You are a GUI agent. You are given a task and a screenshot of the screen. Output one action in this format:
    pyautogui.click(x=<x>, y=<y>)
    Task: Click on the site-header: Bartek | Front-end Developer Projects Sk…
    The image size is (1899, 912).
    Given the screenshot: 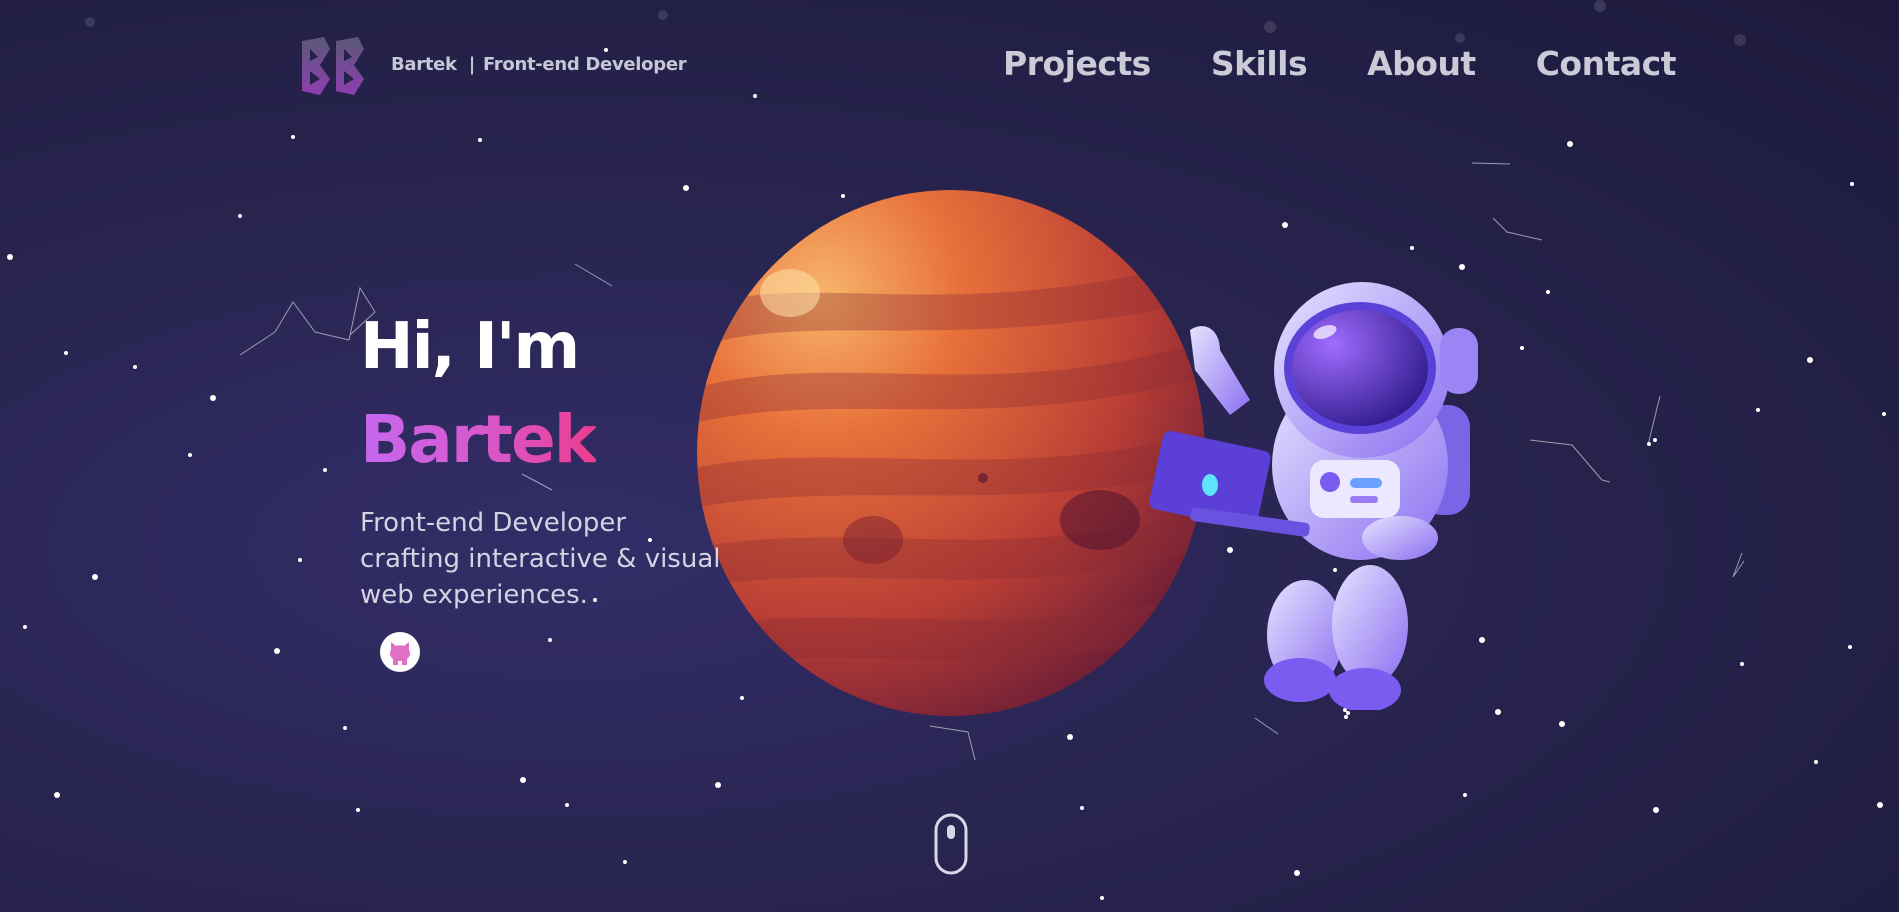 What is the action you would take?
    pyautogui.click(x=949, y=65)
    